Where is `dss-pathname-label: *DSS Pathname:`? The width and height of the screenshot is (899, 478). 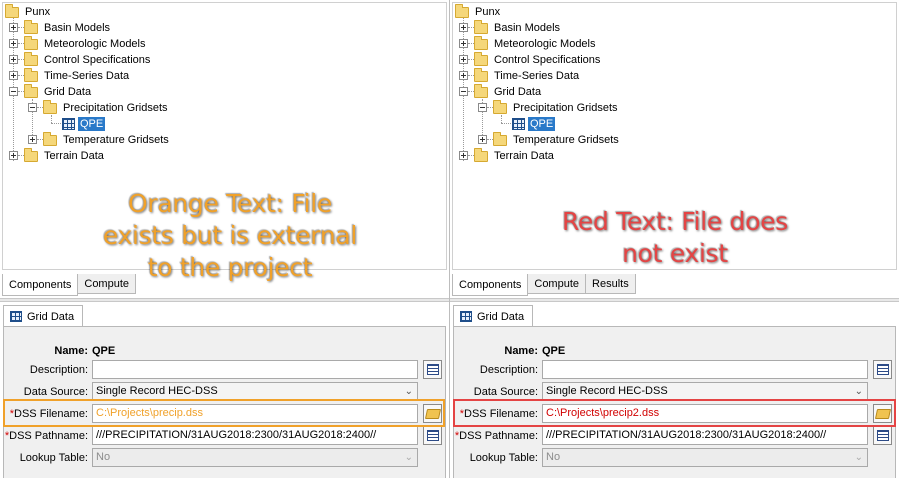
dss-pathname-label: *DSS Pathname: is located at coordinates (496, 436).